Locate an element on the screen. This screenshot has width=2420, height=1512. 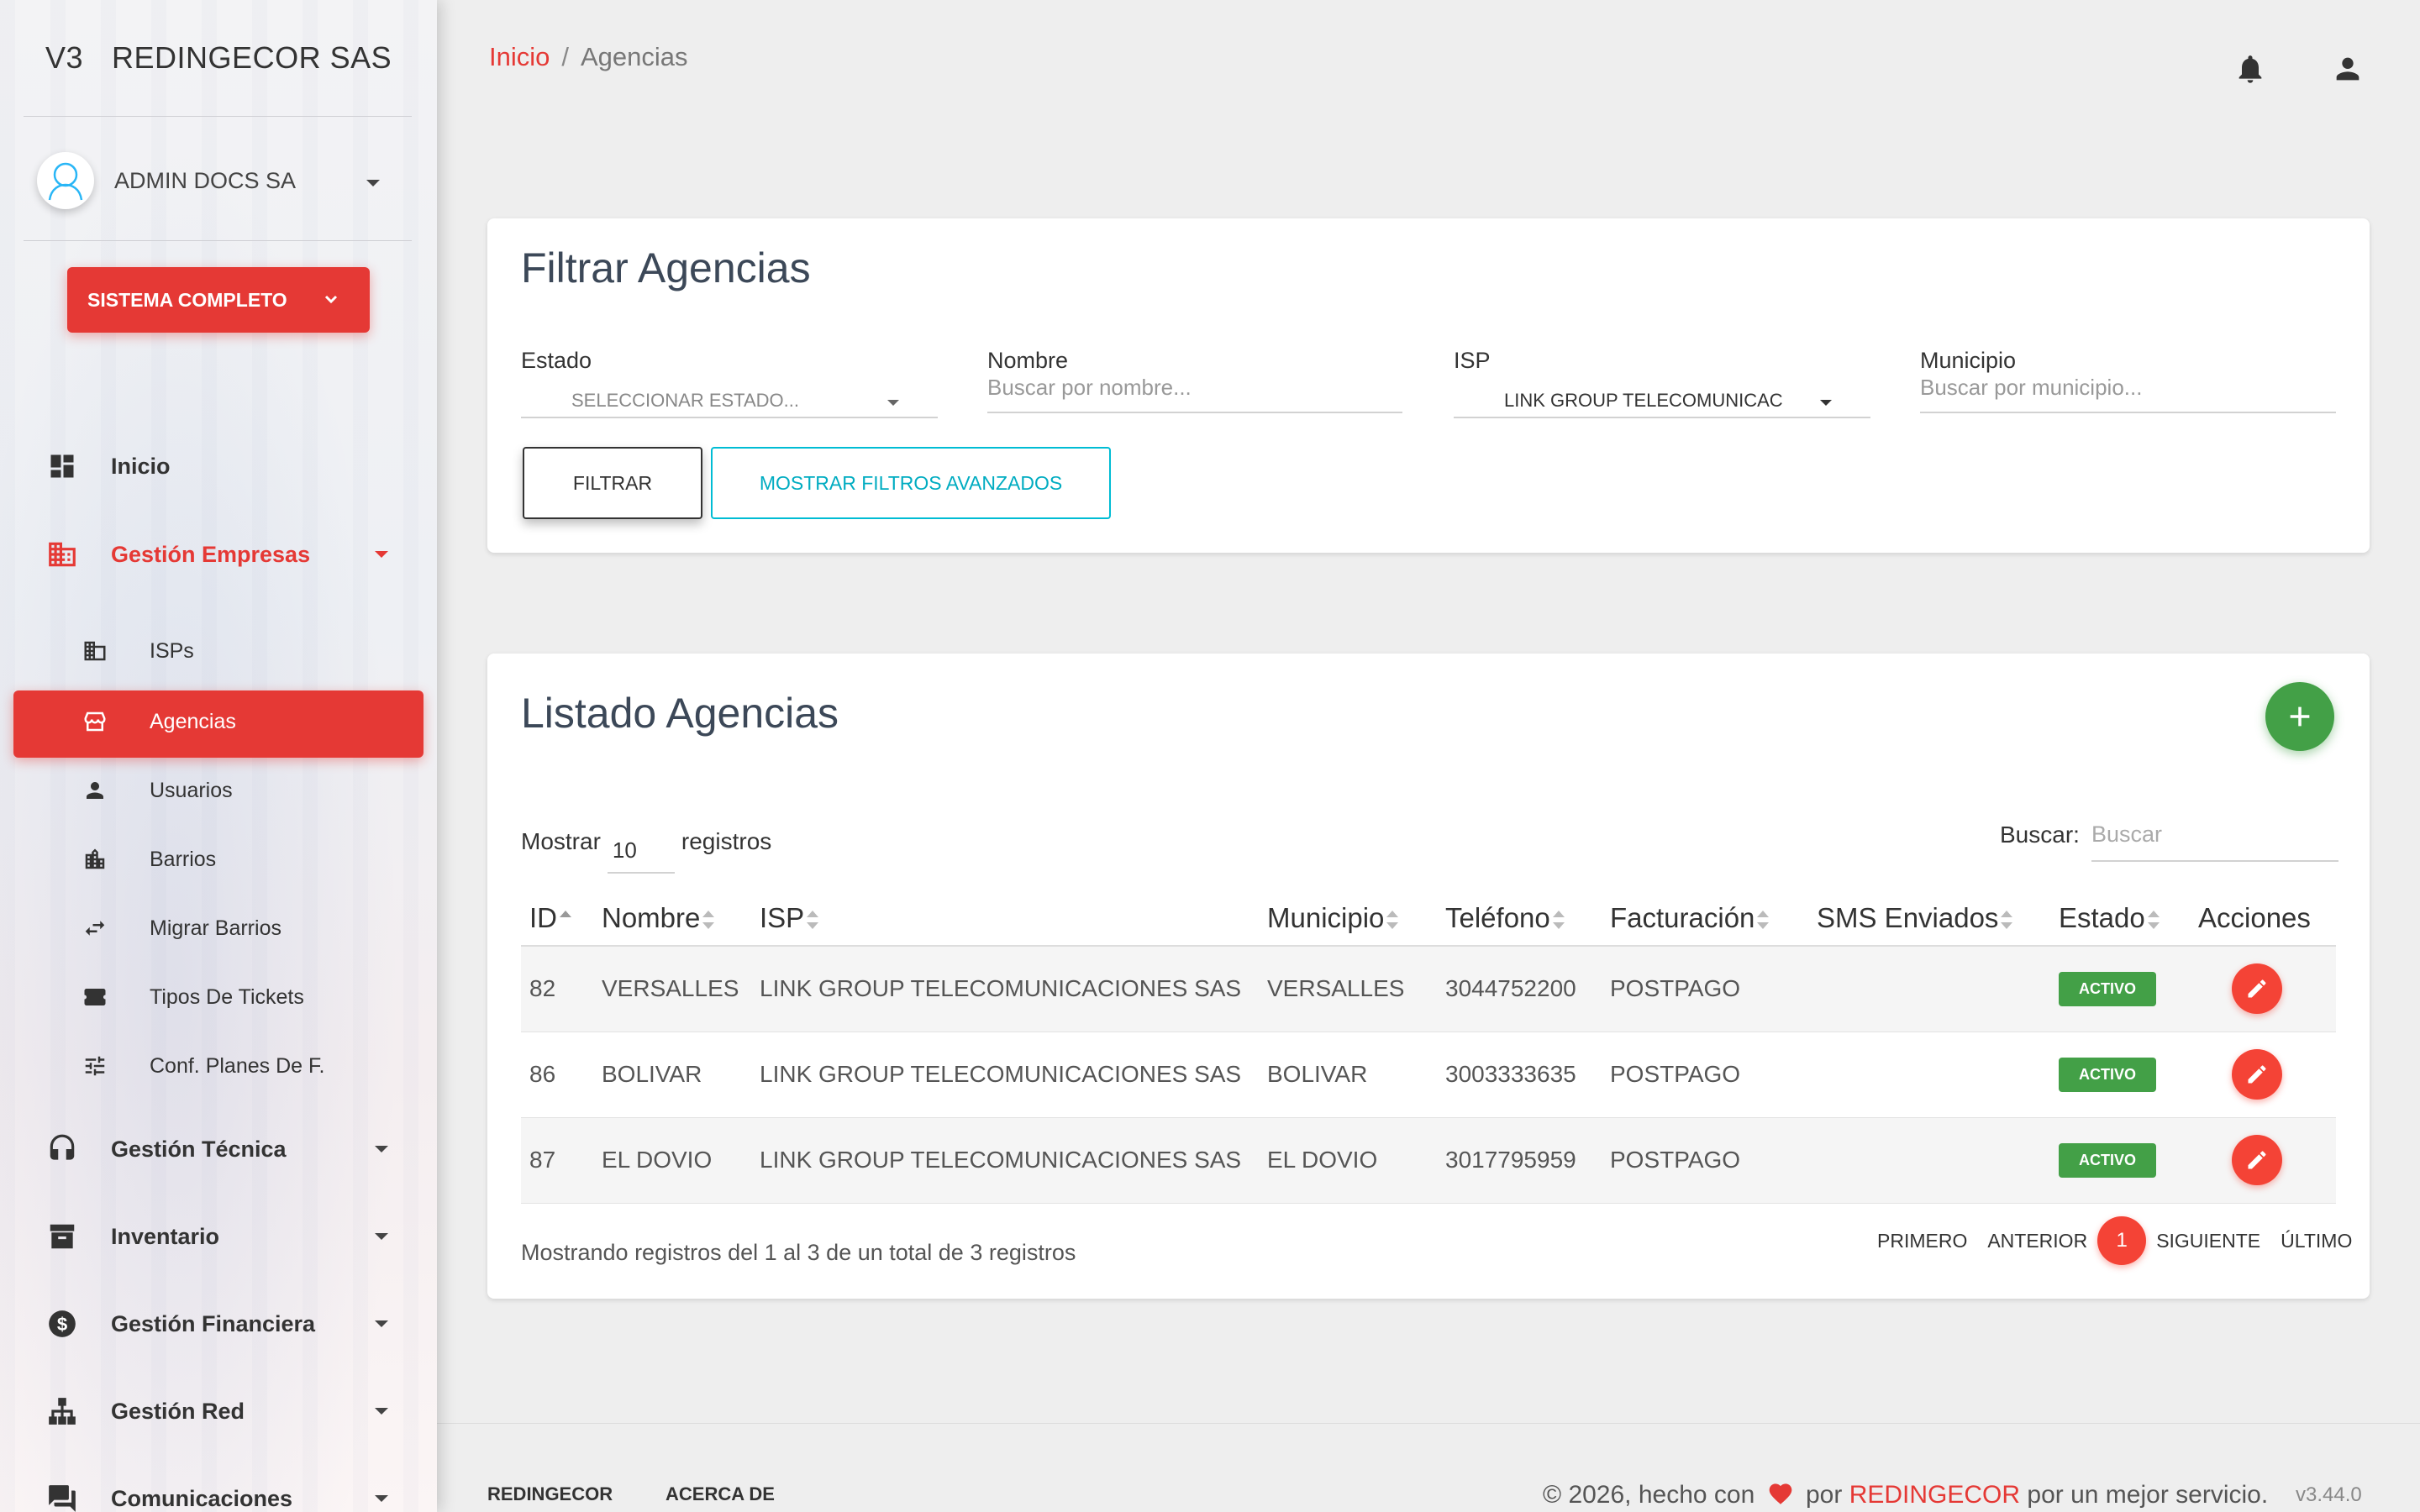
col-sms: SMS Enviados is located at coordinates (1929, 918).